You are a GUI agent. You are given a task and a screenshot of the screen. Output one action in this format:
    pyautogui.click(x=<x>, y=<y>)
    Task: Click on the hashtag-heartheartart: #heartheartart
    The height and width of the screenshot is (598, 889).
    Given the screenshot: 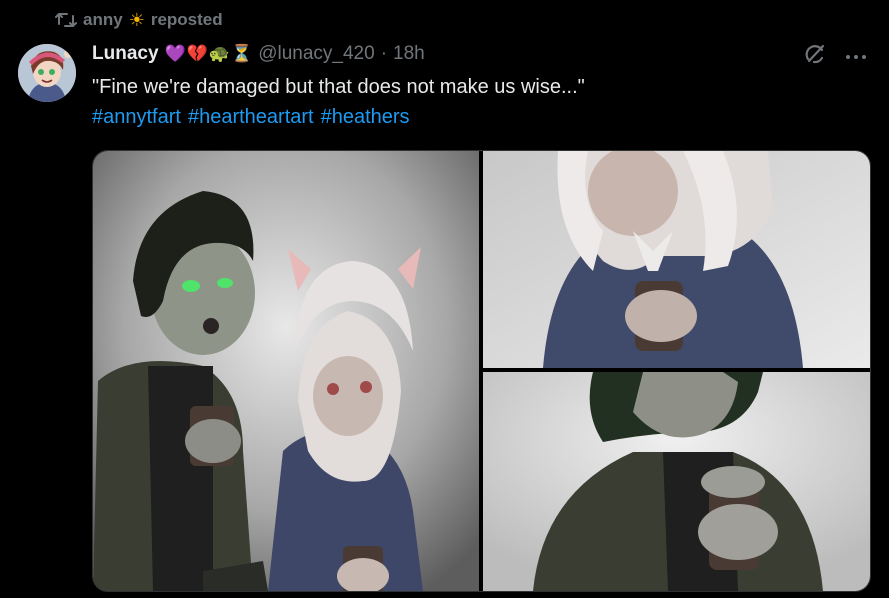 What is the action you would take?
    pyautogui.click(x=251, y=117)
    